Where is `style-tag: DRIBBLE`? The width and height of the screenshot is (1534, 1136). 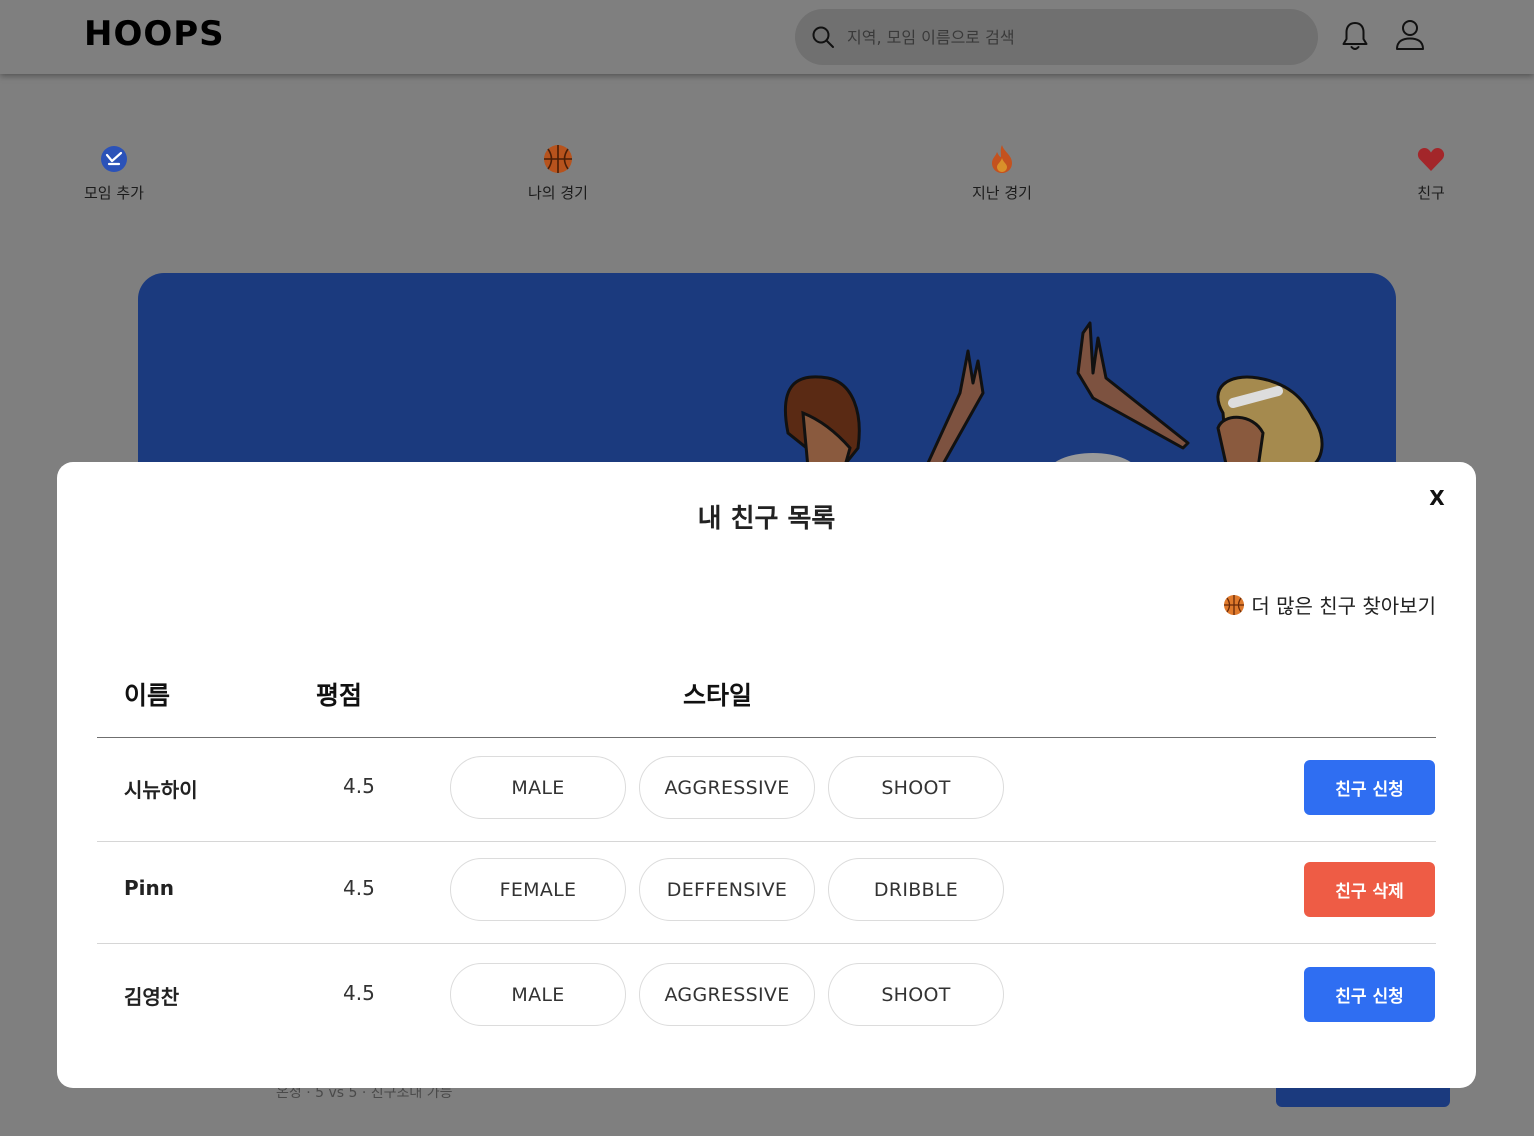 style-tag: DRIBBLE is located at coordinates (916, 889).